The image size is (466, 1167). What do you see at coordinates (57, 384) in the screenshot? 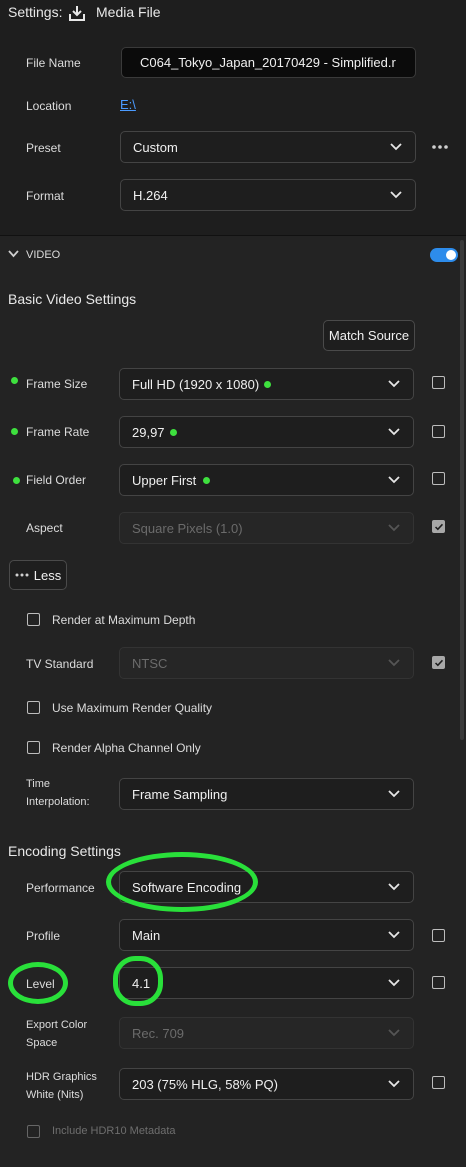
I see `frame-size-label: Frame Size` at bounding box center [57, 384].